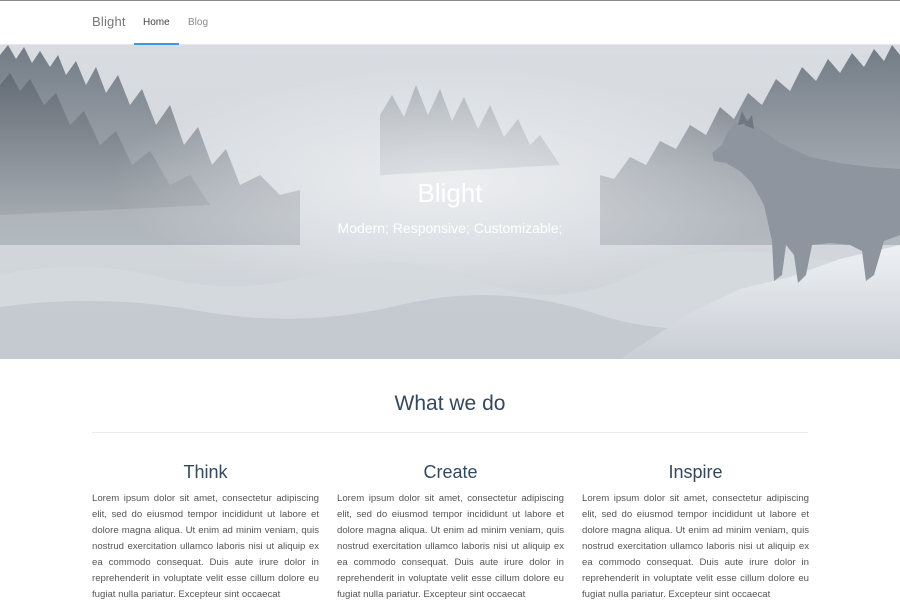  Describe the element at coordinates (198, 22) in the screenshot. I see `nav-link-blog: Blog` at that location.